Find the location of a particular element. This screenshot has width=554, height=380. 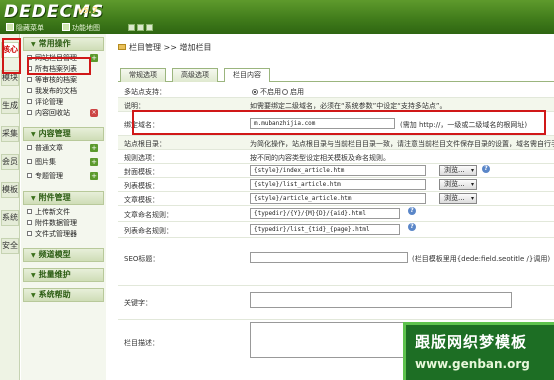

row-article-template: 文章模板： 浏览...▾ is located at coordinates (336, 199).